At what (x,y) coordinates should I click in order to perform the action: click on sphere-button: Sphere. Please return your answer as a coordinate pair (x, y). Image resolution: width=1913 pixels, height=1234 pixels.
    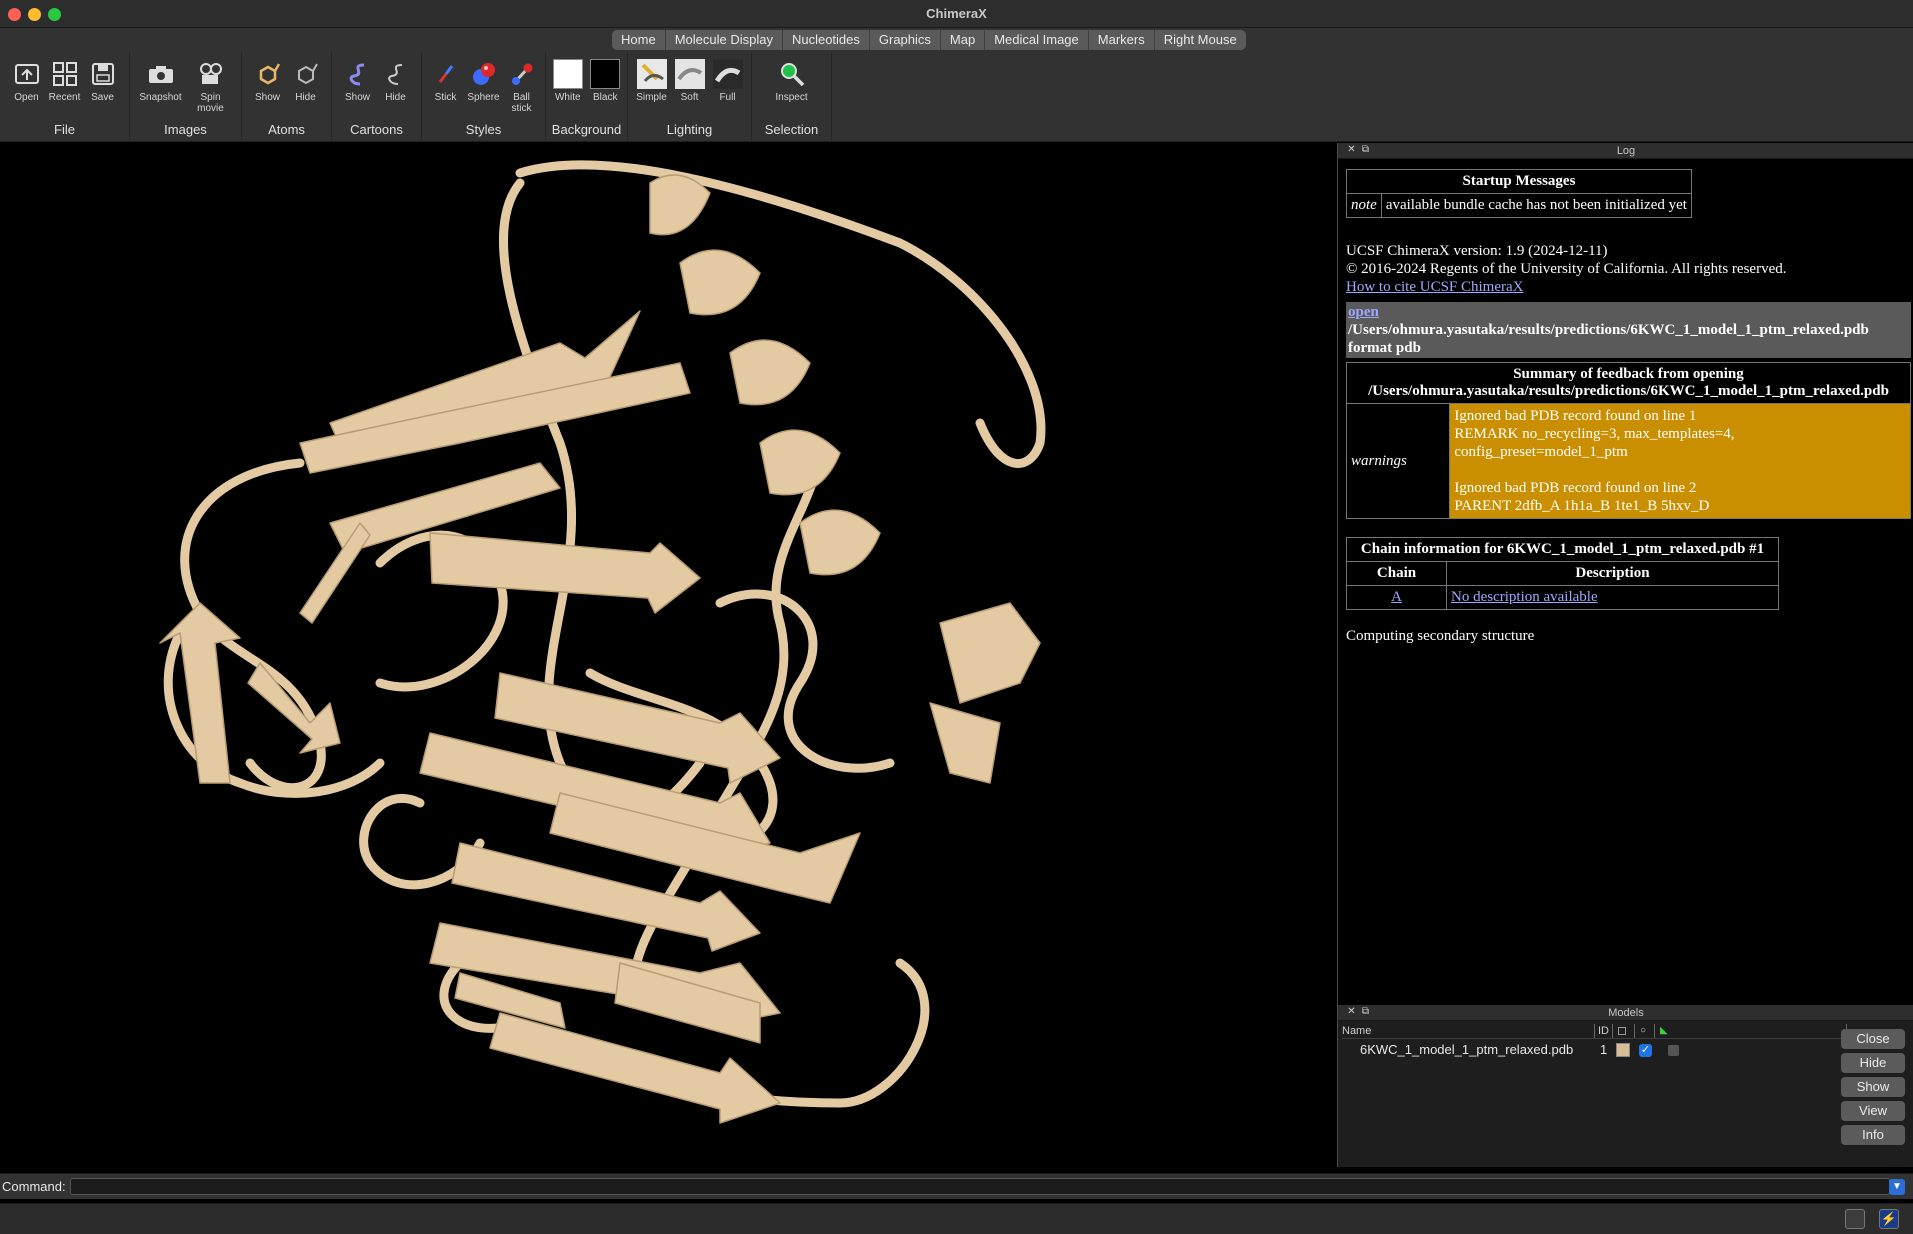
    Looking at the image, I should click on (484, 86).